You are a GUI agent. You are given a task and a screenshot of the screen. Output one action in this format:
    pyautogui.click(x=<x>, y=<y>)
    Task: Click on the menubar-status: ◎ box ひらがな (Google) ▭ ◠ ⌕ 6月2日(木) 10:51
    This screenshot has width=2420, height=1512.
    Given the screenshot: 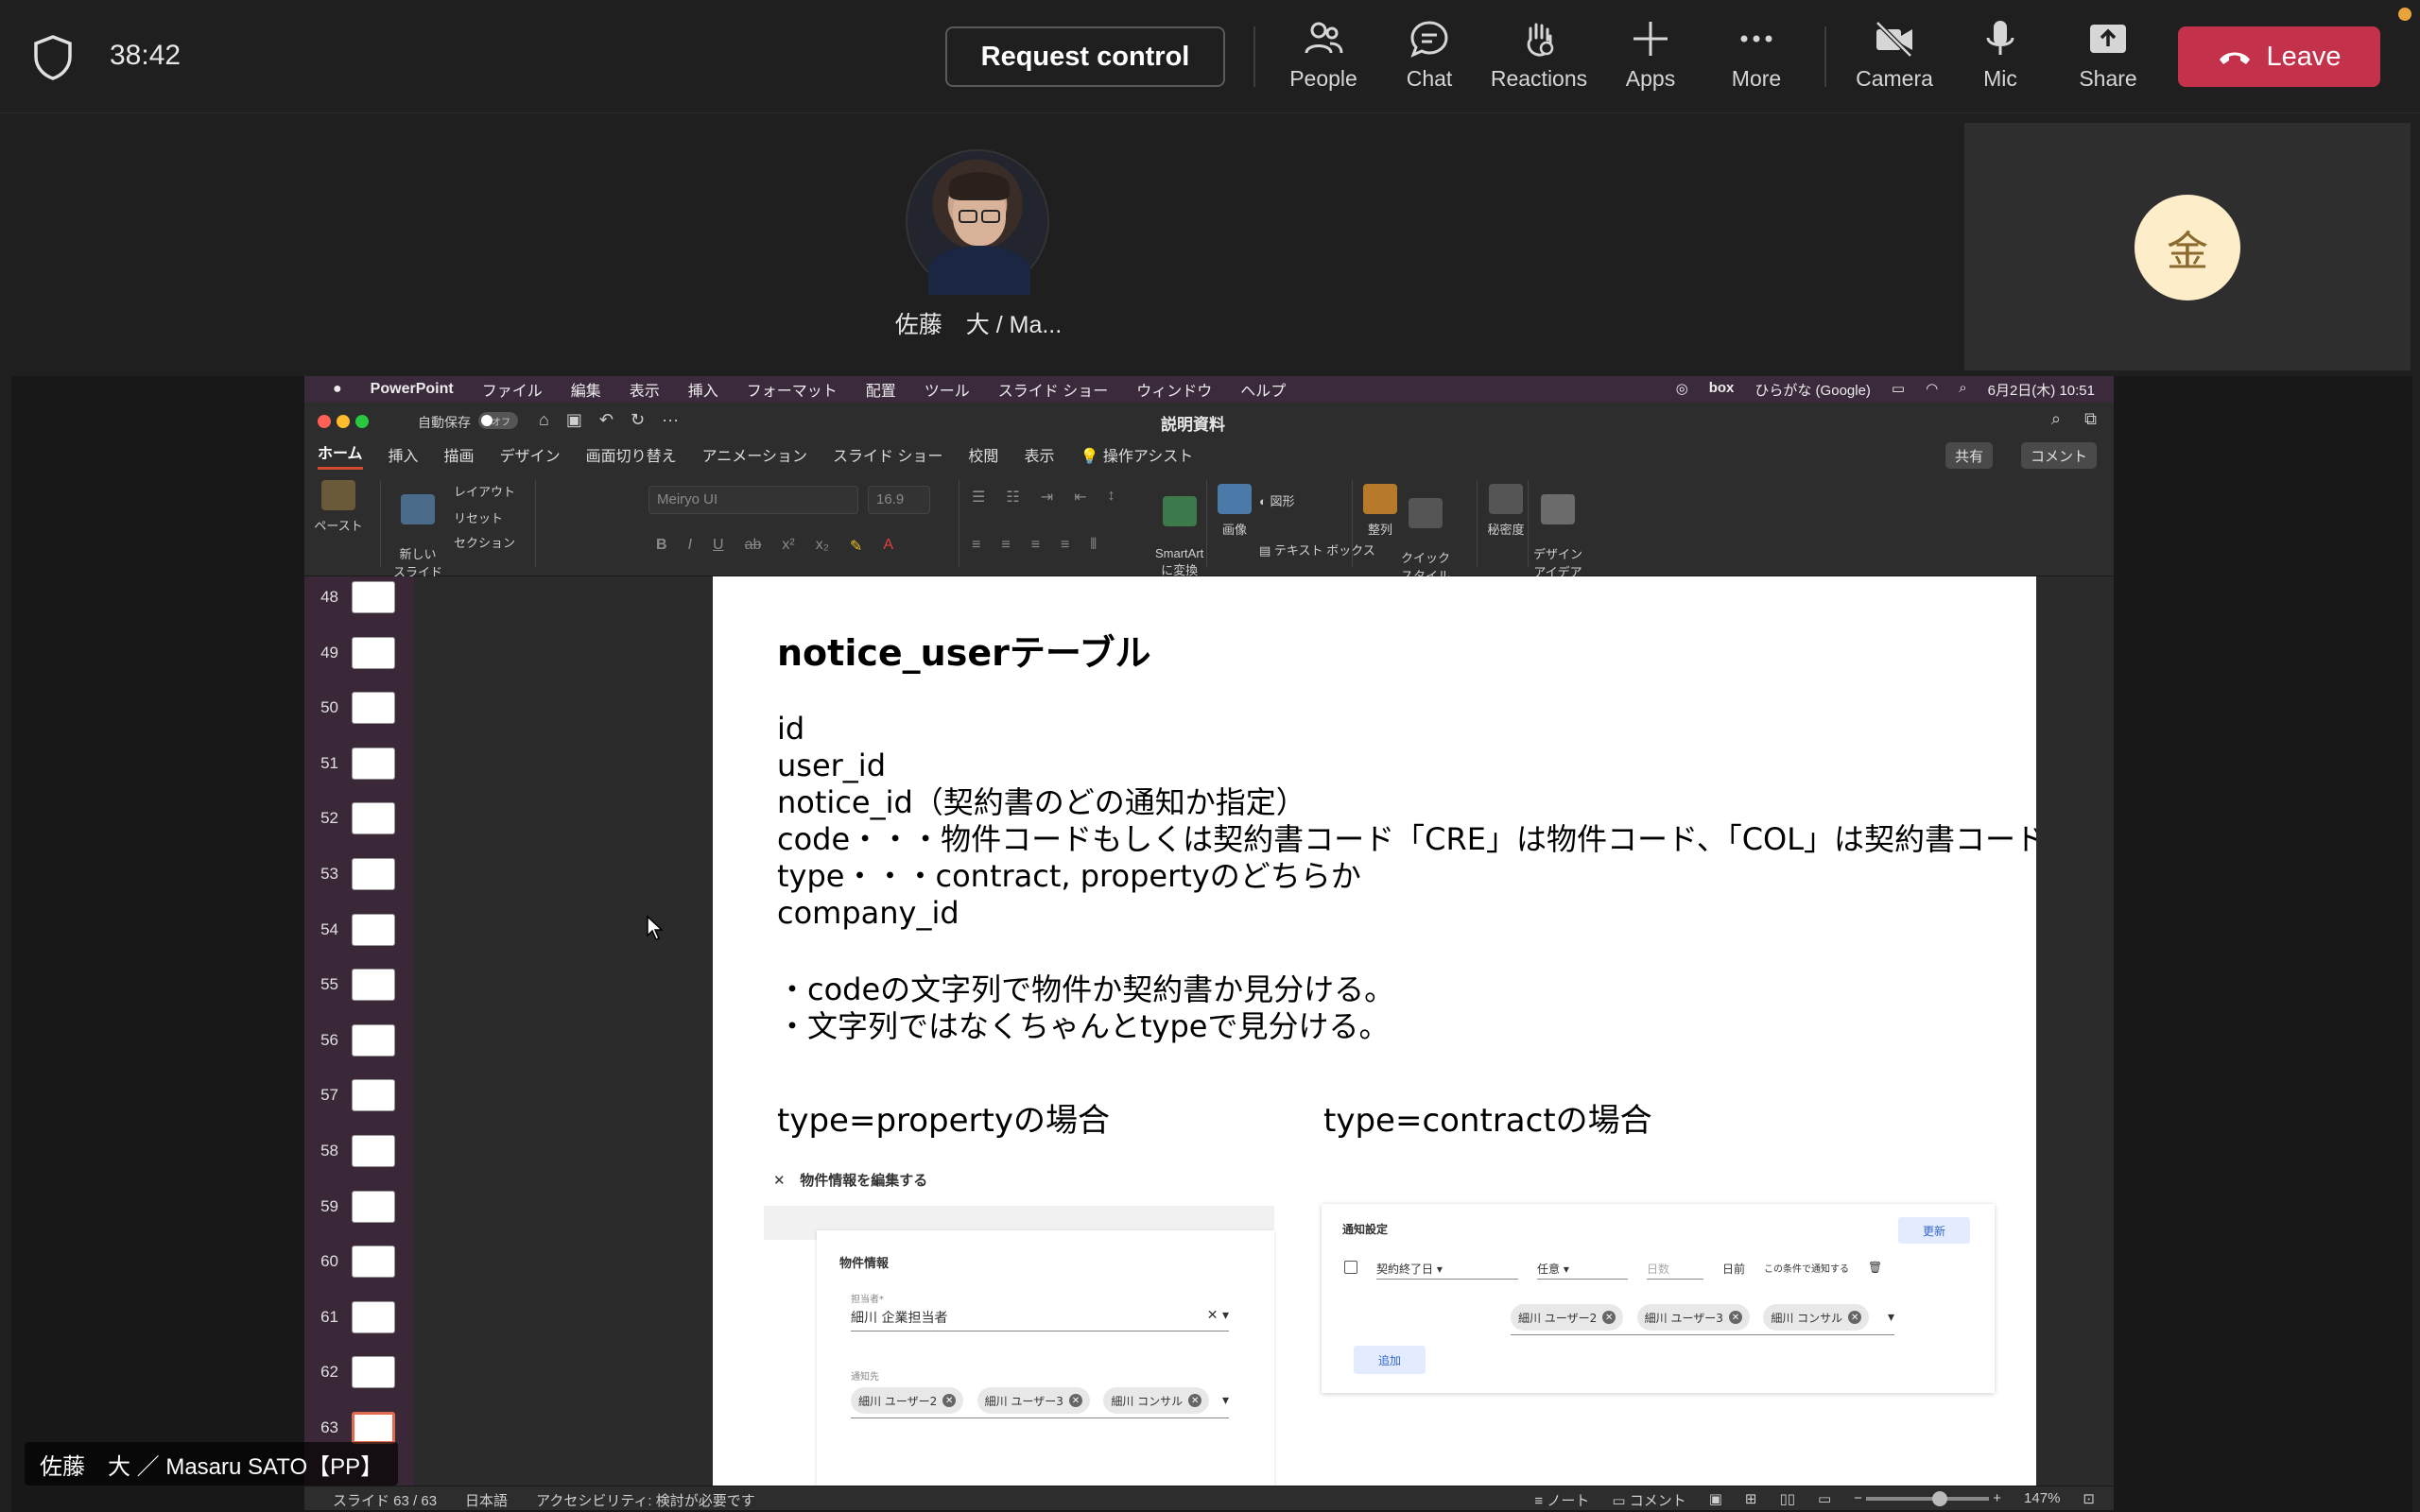 What is the action you would take?
    pyautogui.click(x=1886, y=390)
    